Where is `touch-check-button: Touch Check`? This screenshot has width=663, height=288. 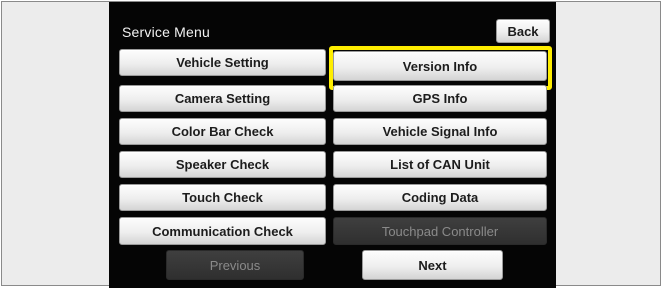
touch-check-button: Touch Check is located at coordinates (222, 197).